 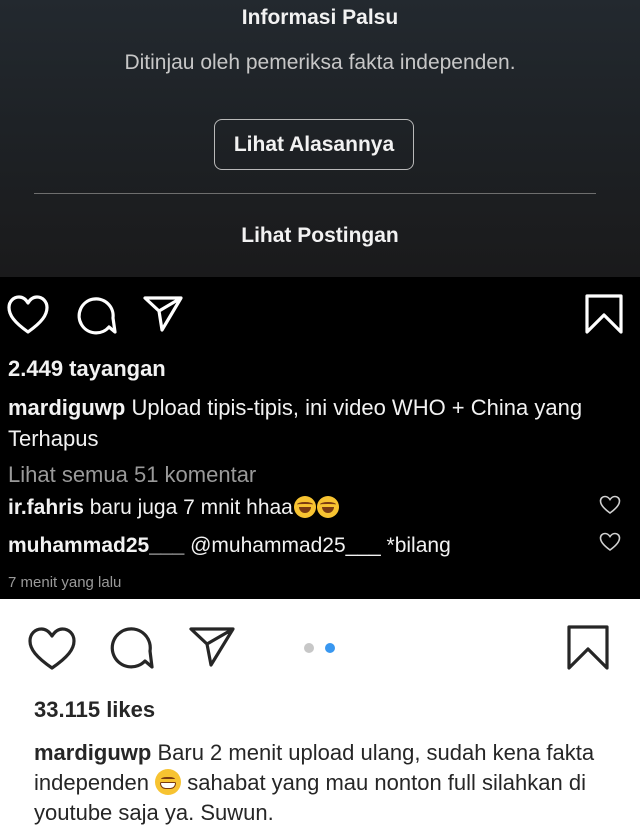 I want to click on comment-row: ir.fahris baru juga 7 mnit hhaa, so click(x=173, y=508).